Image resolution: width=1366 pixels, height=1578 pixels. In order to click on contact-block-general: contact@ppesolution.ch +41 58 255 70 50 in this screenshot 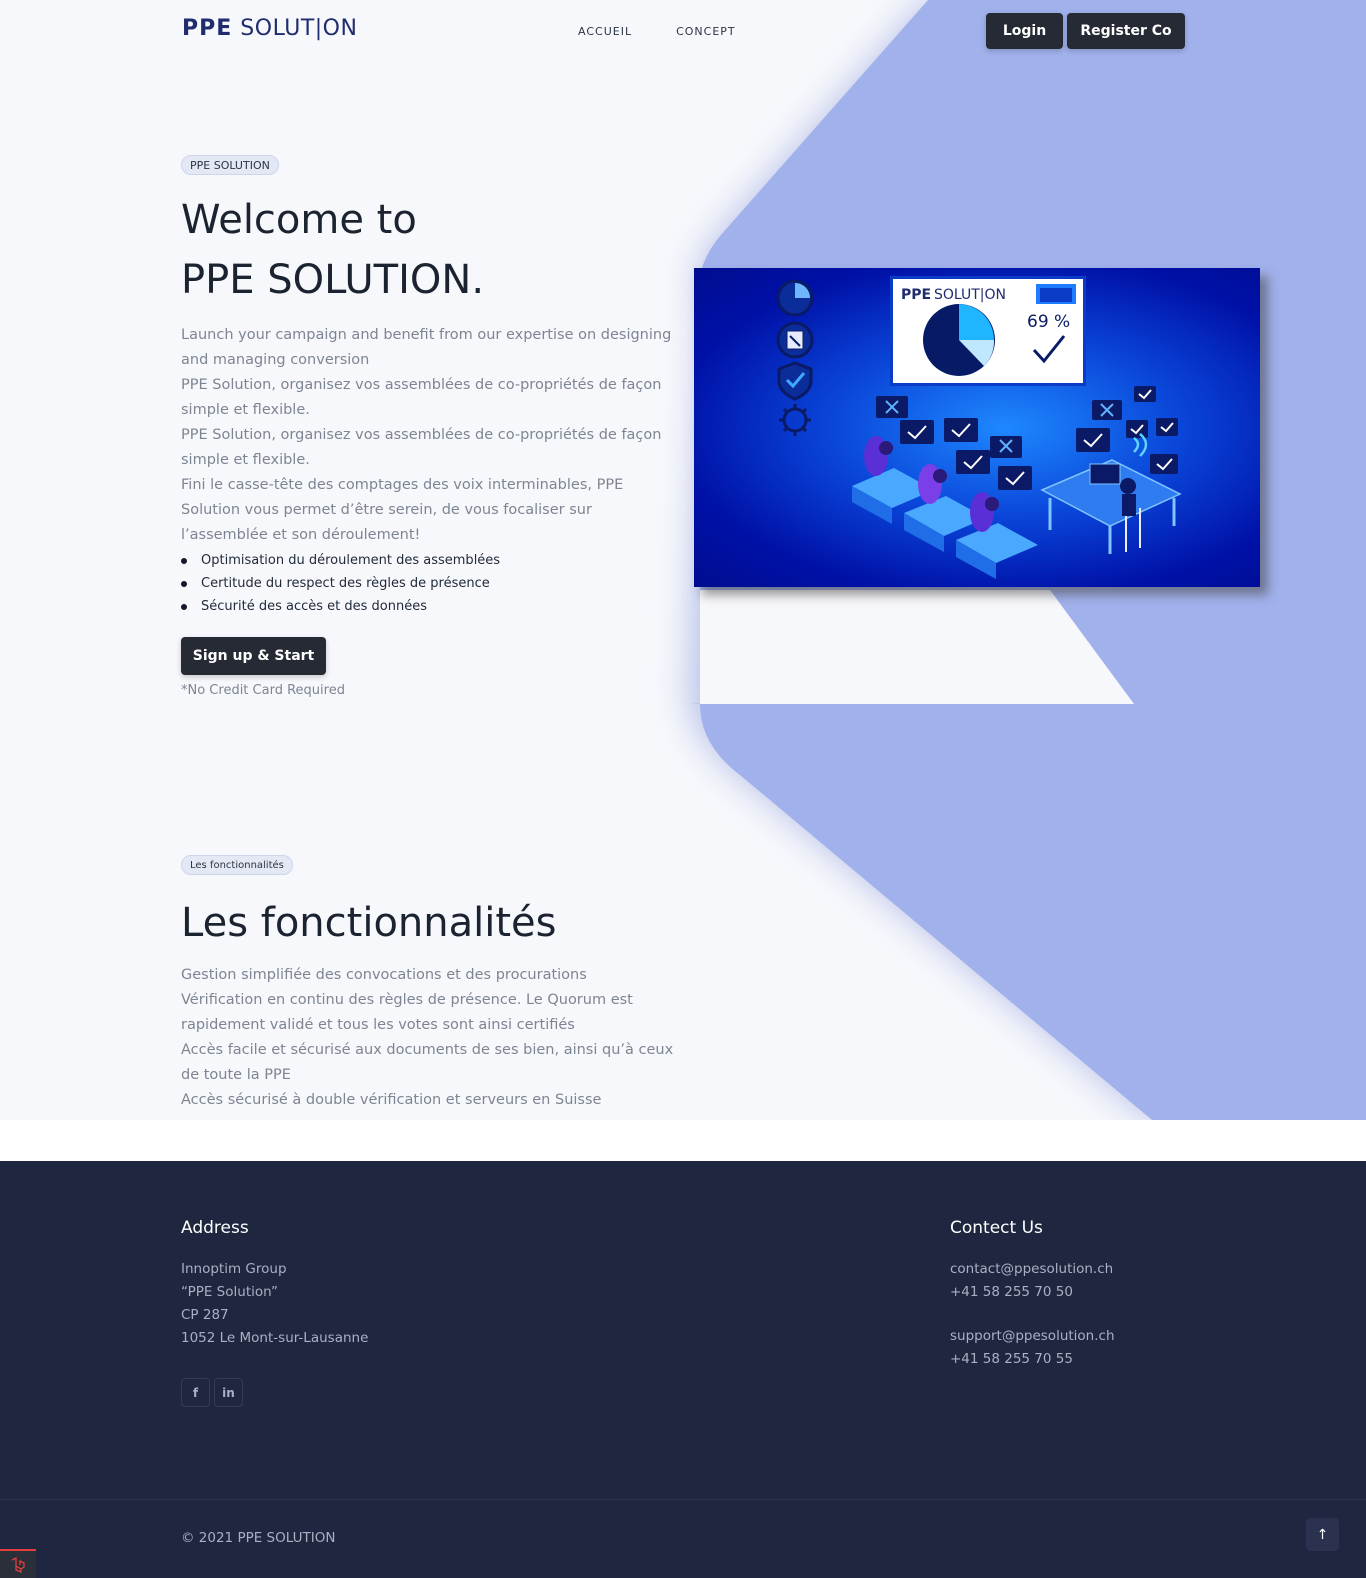, I will do `click(1031, 1281)`.